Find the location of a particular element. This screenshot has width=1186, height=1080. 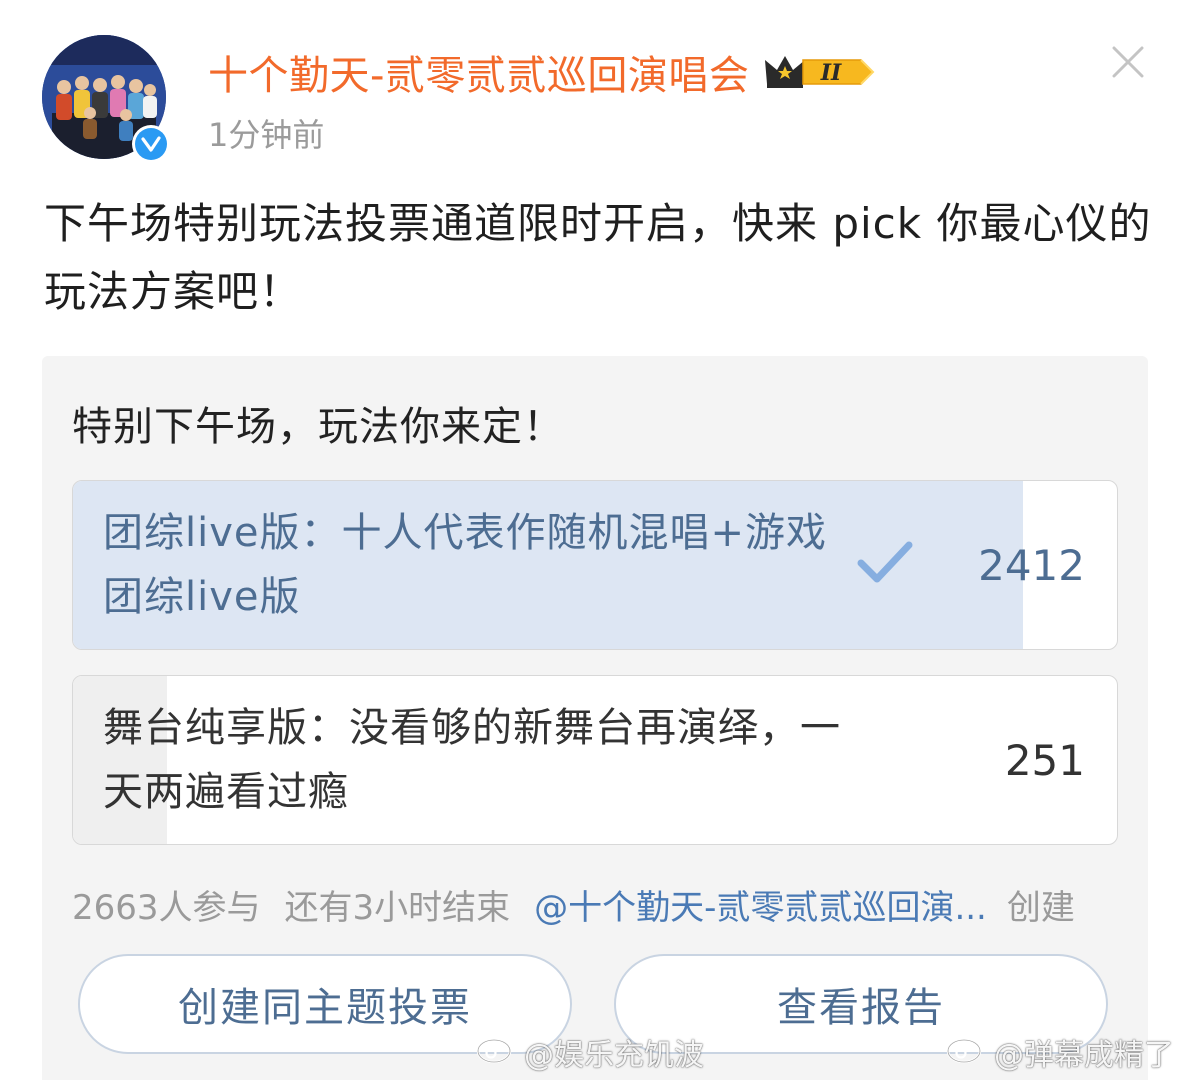

poll-option-2-label: 舞台纯享版：没看够的新舞台再演绎，一天两遍看过瘾 is located at coordinates (472, 760).